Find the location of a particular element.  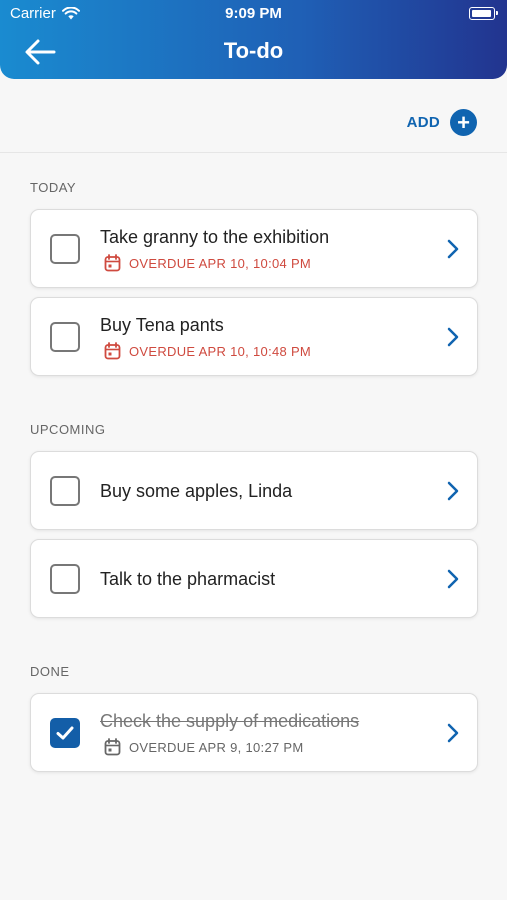

task-due-text: OVERDUE APR 10, 10:04 PM is located at coordinates (220, 263).